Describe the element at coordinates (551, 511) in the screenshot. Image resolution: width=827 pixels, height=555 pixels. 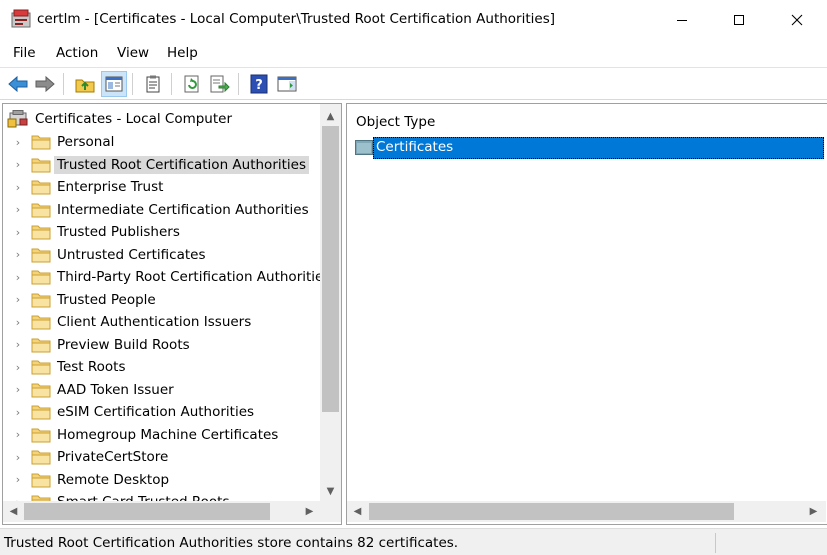
I see `results-horizontal-scroll-thumb` at that location.